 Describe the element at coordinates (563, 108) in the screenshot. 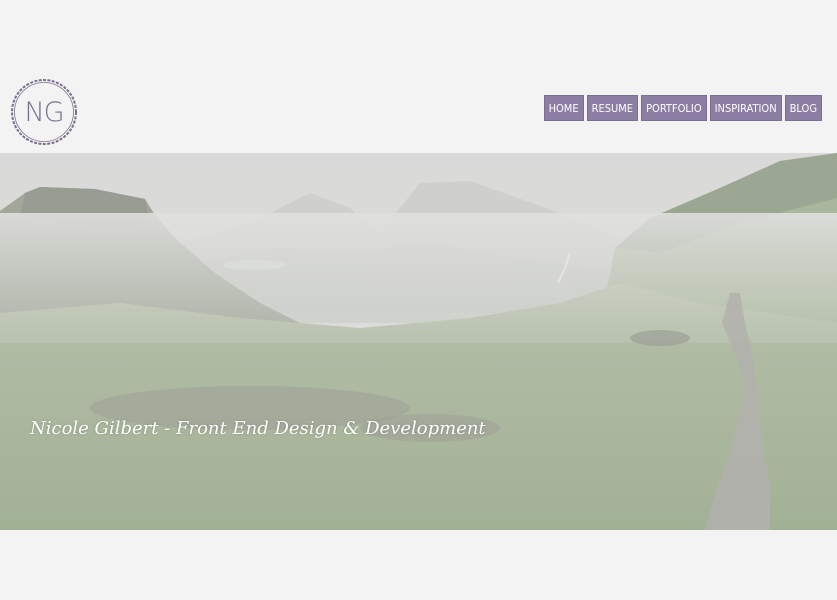

I see `nav-home: HOME` at that location.